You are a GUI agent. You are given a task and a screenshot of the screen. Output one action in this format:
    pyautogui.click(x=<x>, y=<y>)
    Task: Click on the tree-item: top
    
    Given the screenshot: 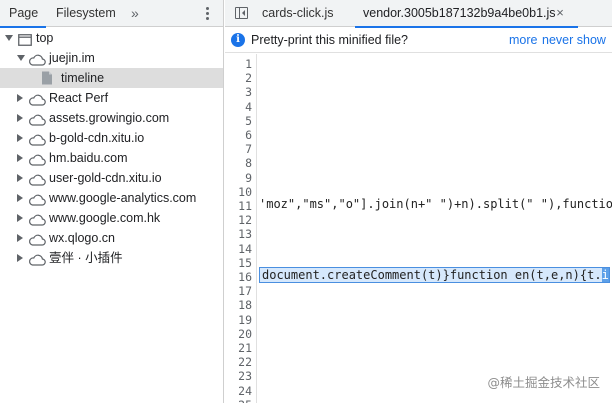 What is the action you would take?
    pyautogui.click(x=111, y=38)
    